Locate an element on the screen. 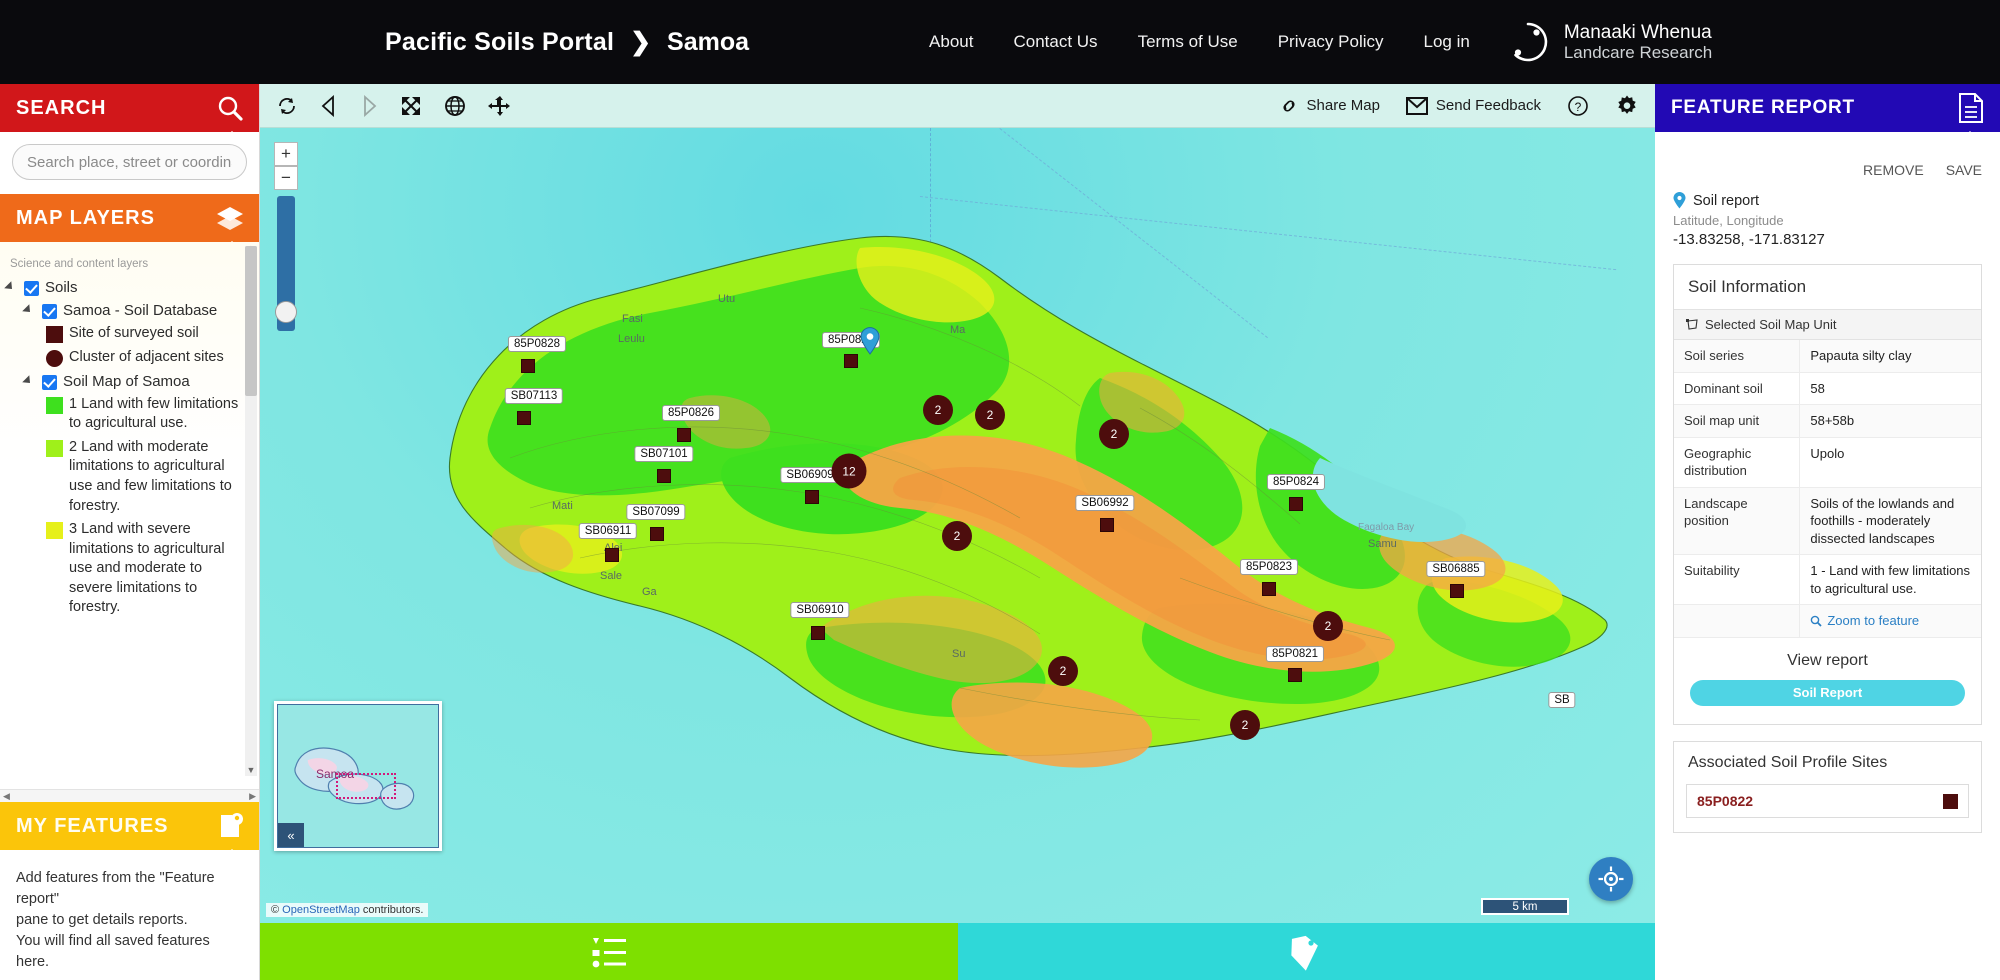 This screenshot has height=980, width=2000. report-document-icon is located at coordinates (1971, 108).